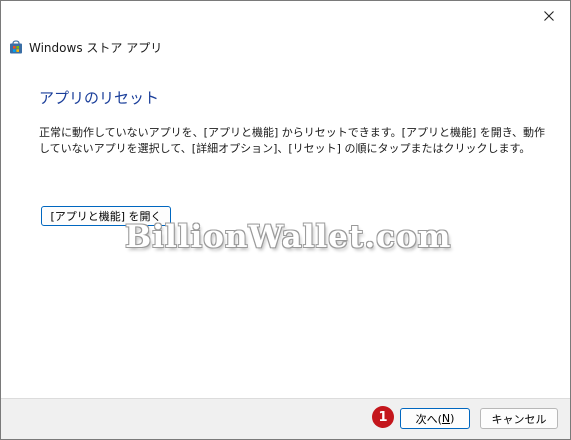 The width and height of the screenshot is (571, 440). I want to click on next-button: 次へ(N), so click(435, 418).